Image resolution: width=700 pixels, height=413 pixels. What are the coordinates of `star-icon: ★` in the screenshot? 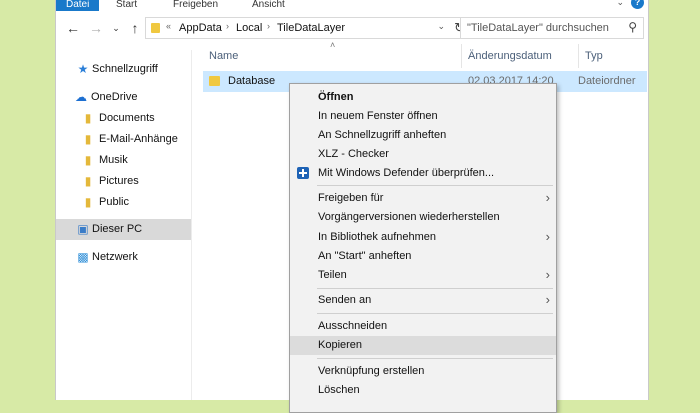 It's located at (83, 69).